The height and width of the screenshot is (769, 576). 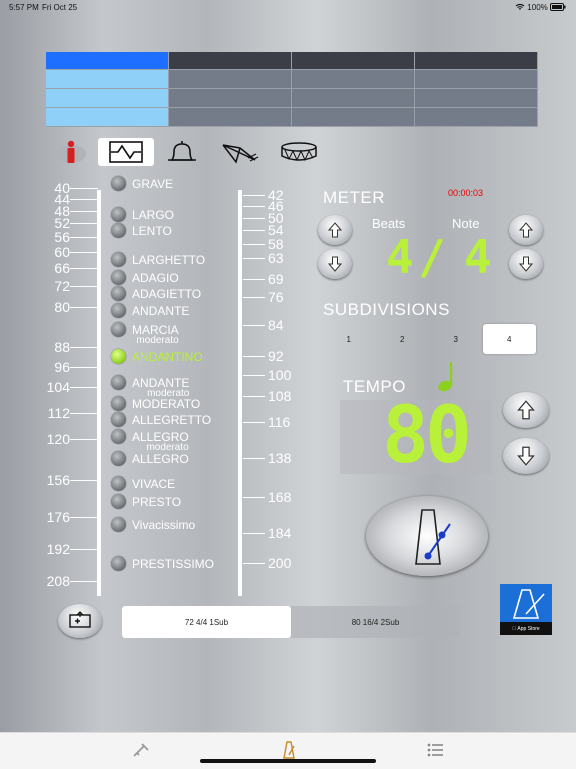 What do you see at coordinates (526, 628) in the screenshot?
I see `app-store-logo:  App Store` at bounding box center [526, 628].